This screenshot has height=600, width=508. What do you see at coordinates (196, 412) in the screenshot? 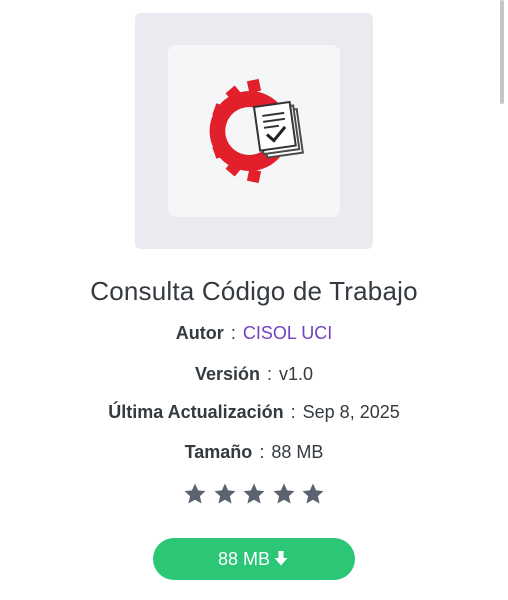
I see `updated-label: Última Actualización` at bounding box center [196, 412].